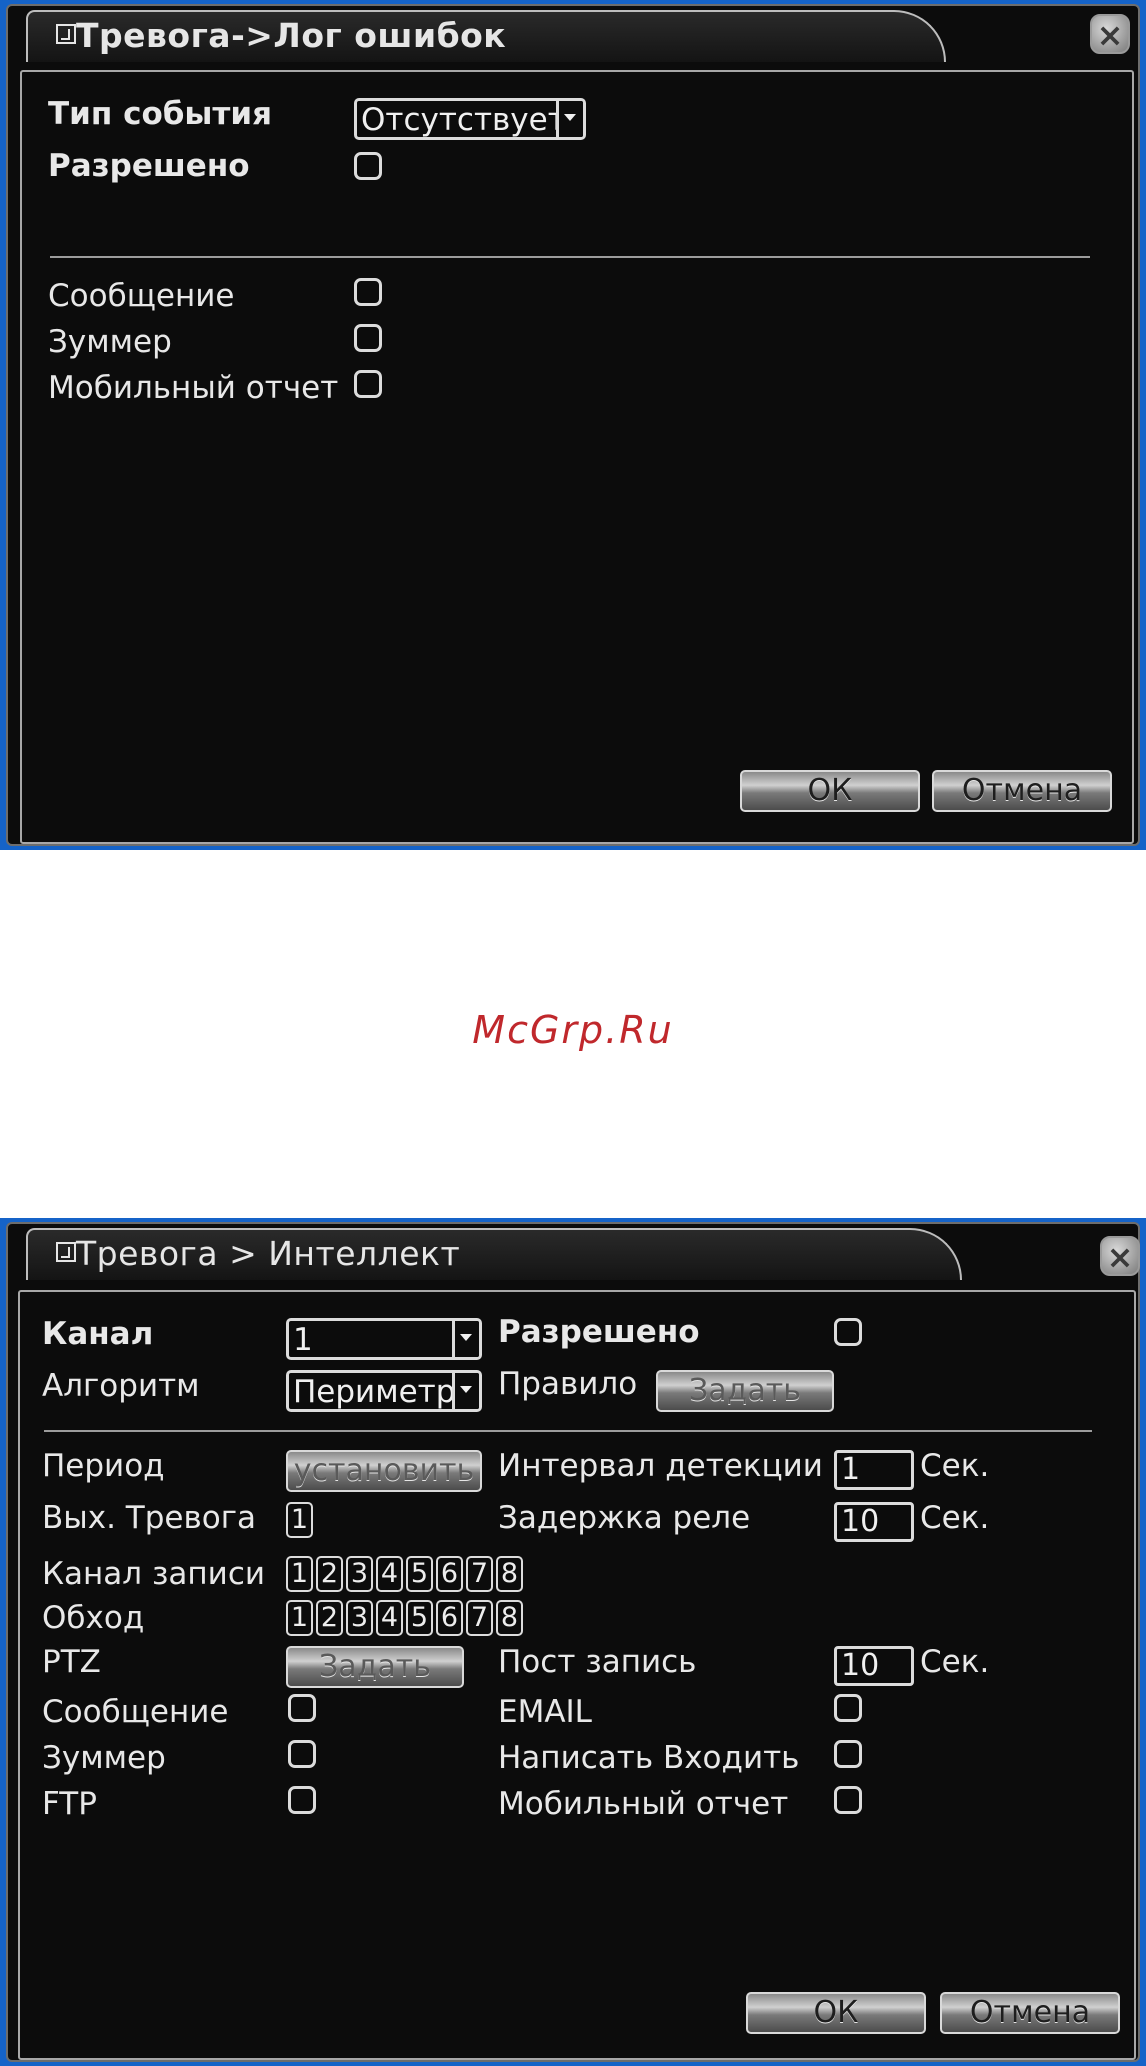 Image resolution: width=1146 pixels, height=2066 pixels. Describe the element at coordinates (874, 1522) in the screenshot. I see `relay-delay-input: 10` at that location.